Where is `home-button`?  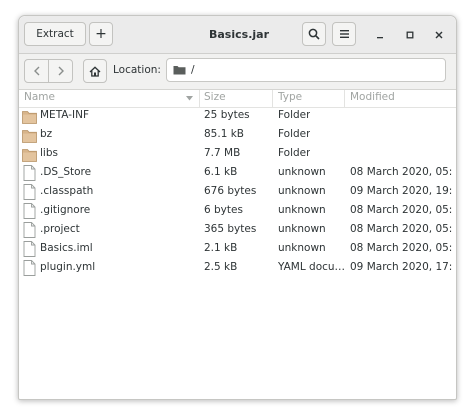 home-button is located at coordinates (95, 71).